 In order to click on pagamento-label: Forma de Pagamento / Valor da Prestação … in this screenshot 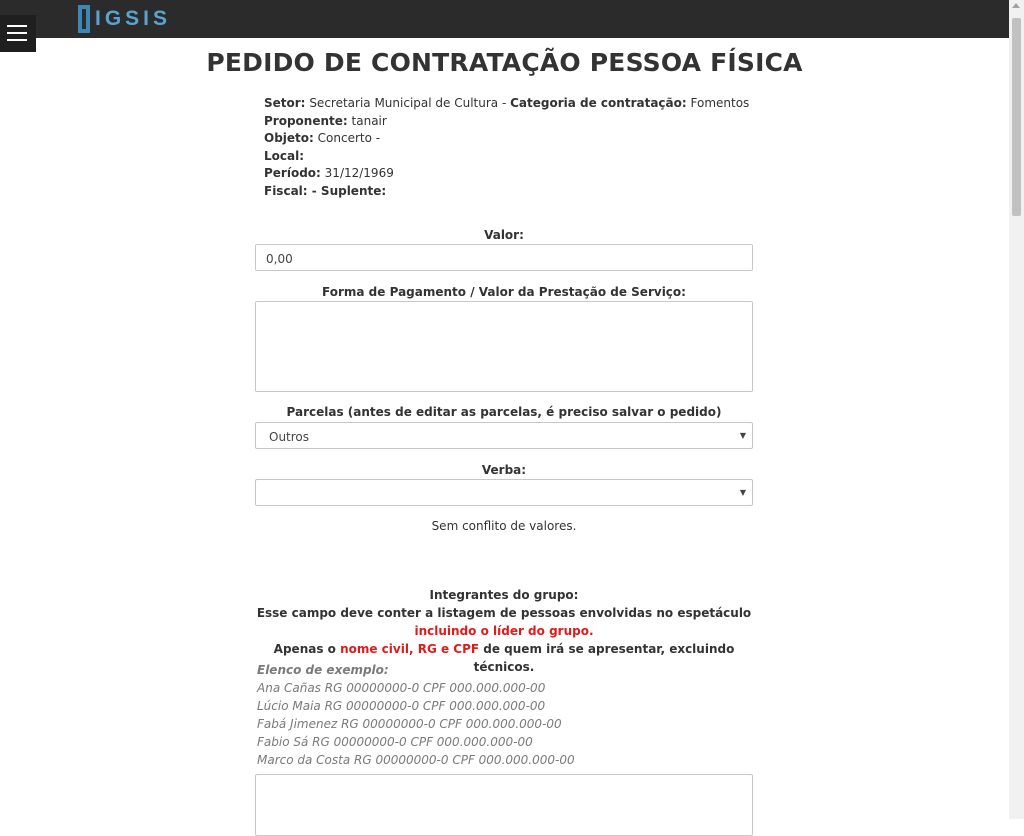, I will do `click(504, 292)`.